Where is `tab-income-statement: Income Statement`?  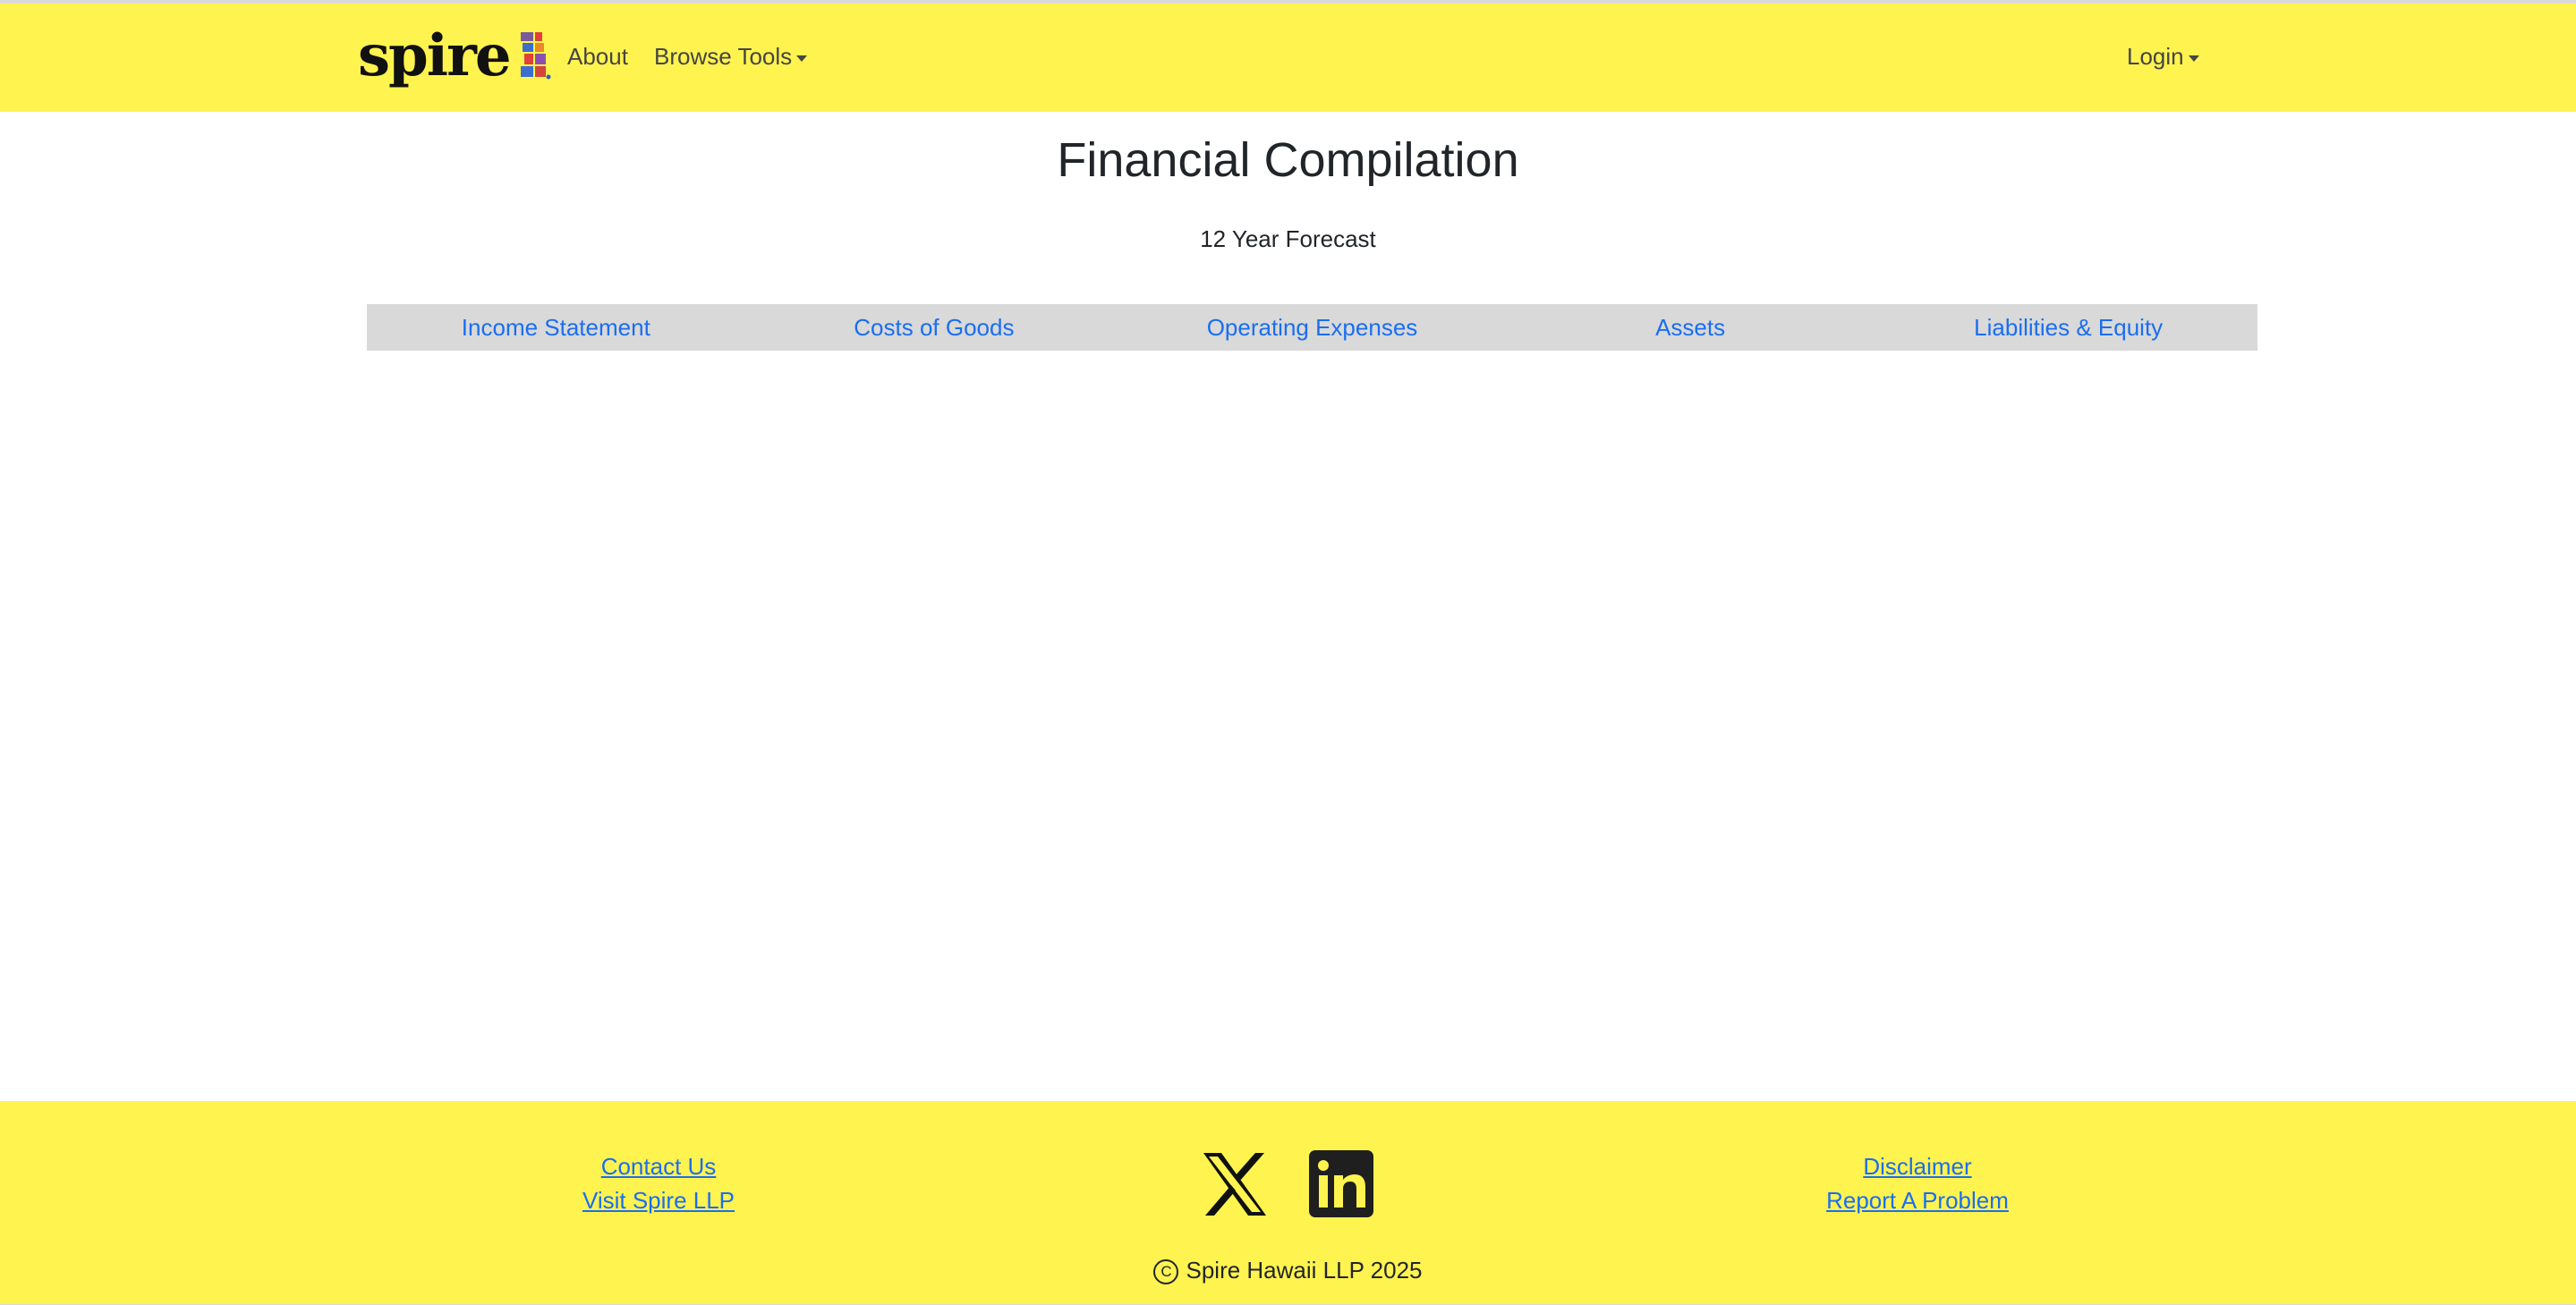 tab-income-statement: Income Statement is located at coordinates (556, 327).